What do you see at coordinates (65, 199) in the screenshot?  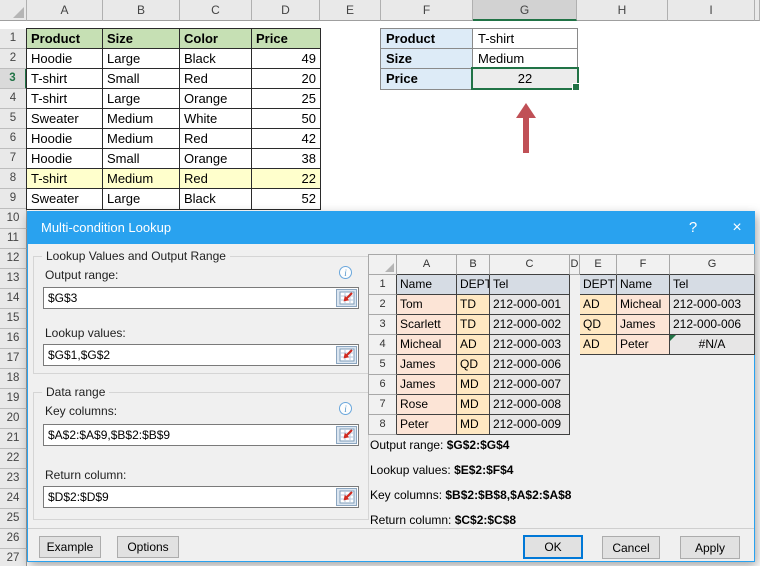 I see `cell-A9: Sweater` at bounding box center [65, 199].